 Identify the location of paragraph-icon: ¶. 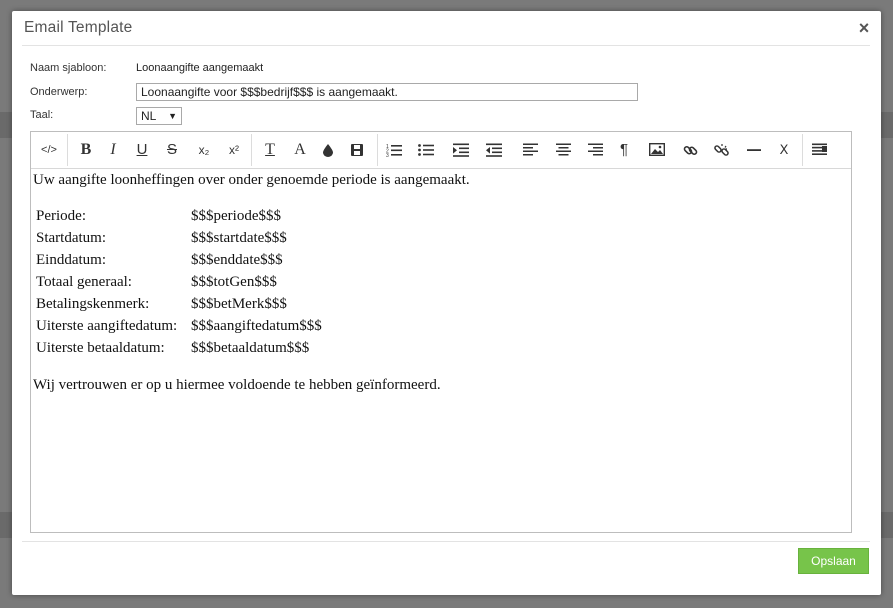
(624, 150).